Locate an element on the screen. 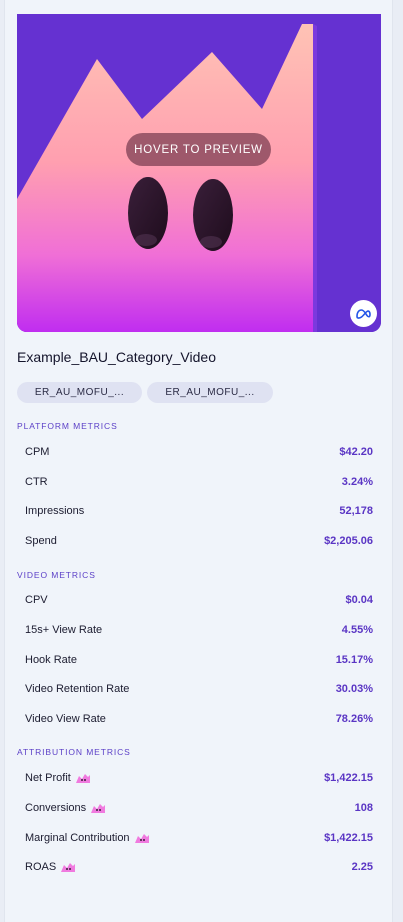 The width and height of the screenshot is (403, 922). metric-value: $42.20 is located at coordinates (356, 452).